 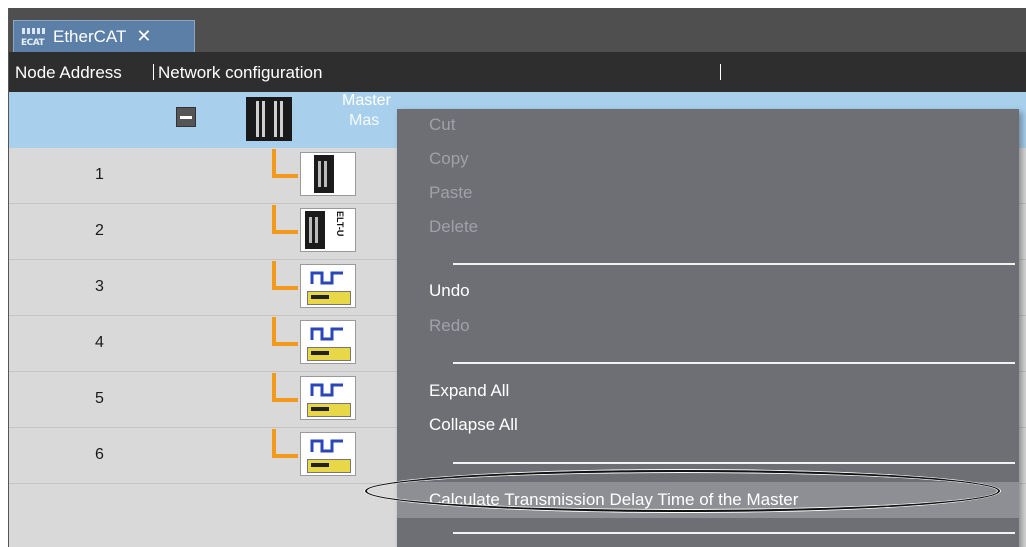 I want to click on elt-unit-device-icon: ELT-U, so click(x=328, y=230).